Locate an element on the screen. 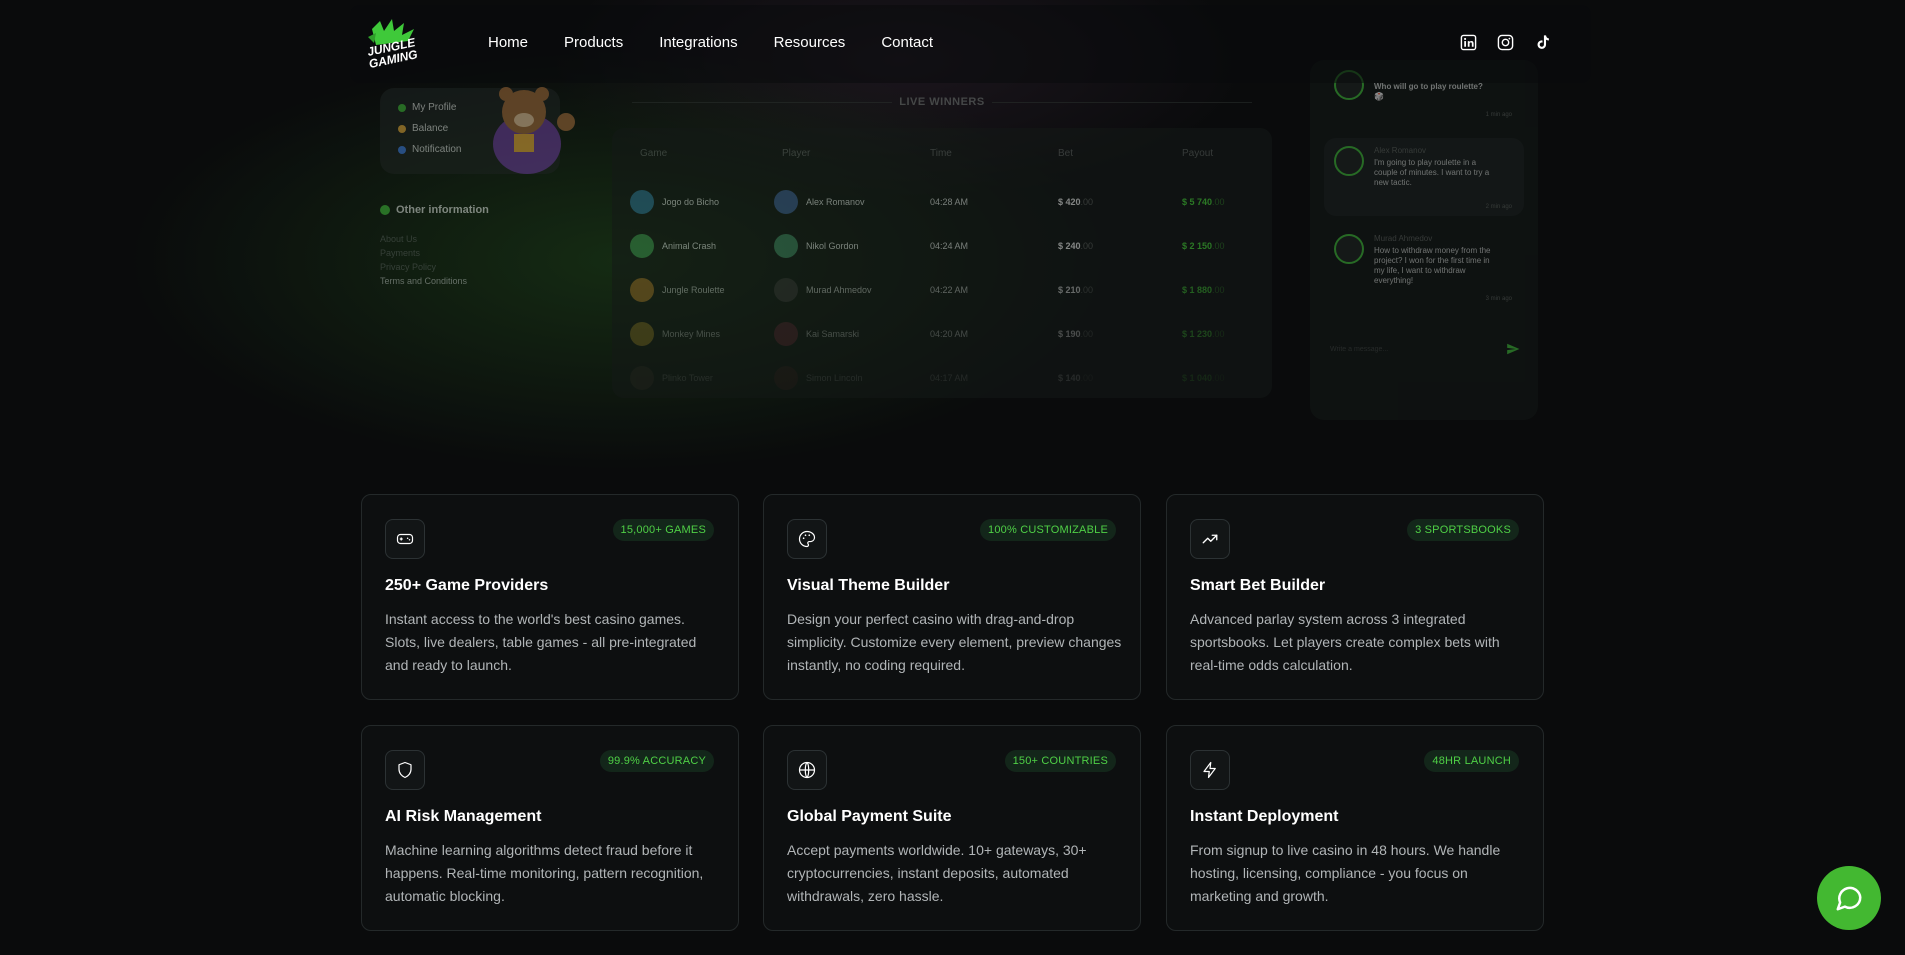  bet-amount: $ 240.00 is located at coordinates (1076, 246).